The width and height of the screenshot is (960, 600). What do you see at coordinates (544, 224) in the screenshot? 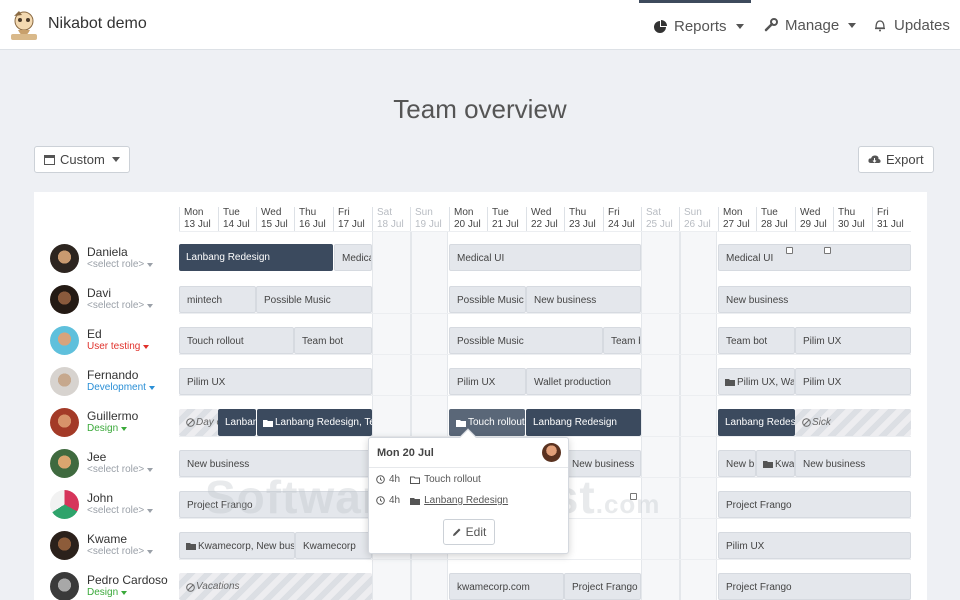
I see `day-date: 22 Jul` at bounding box center [544, 224].